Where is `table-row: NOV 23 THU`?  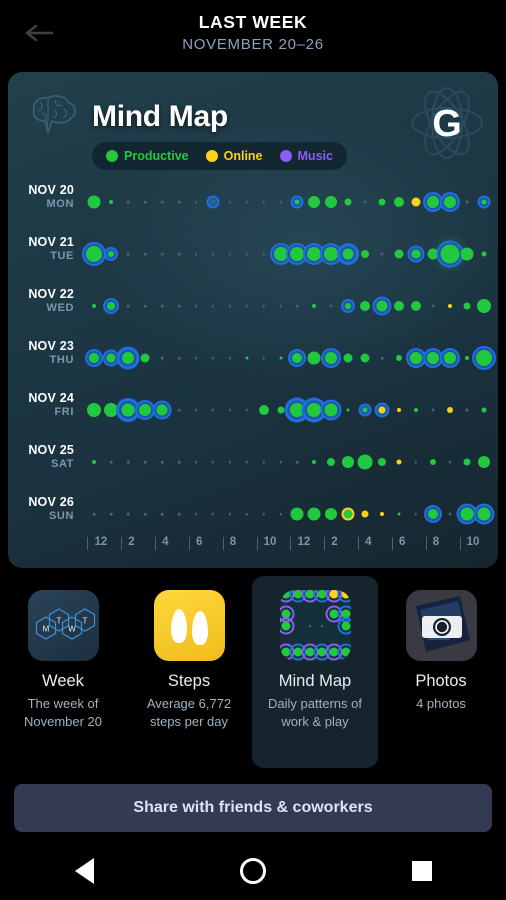
table-row: NOV 23 THU is located at coordinates (253, 358).